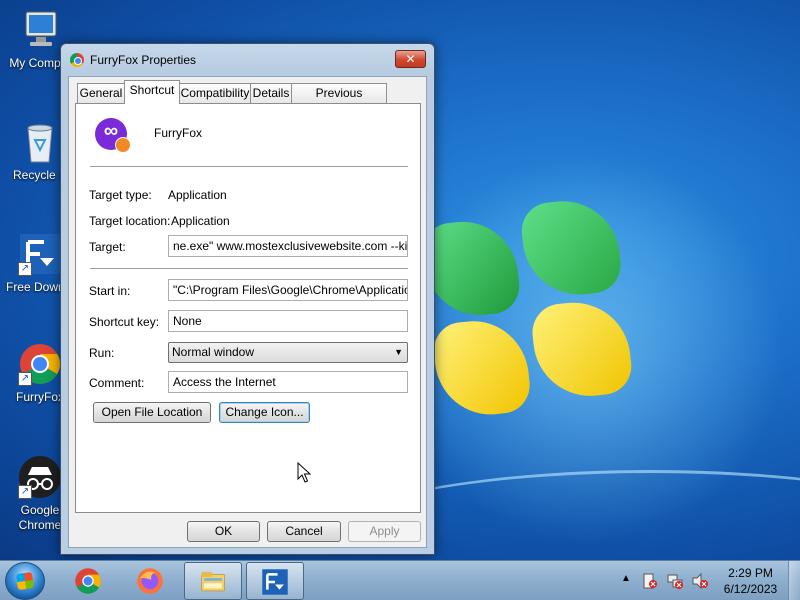  I want to click on action-center-icon, so click(650, 581).